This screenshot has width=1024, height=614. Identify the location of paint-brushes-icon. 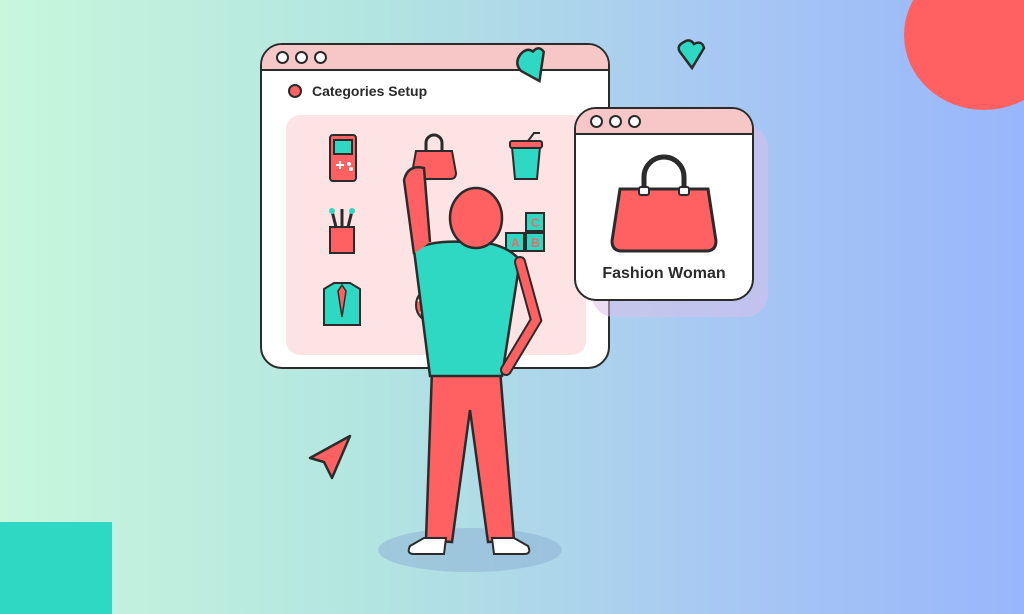
(342, 231).